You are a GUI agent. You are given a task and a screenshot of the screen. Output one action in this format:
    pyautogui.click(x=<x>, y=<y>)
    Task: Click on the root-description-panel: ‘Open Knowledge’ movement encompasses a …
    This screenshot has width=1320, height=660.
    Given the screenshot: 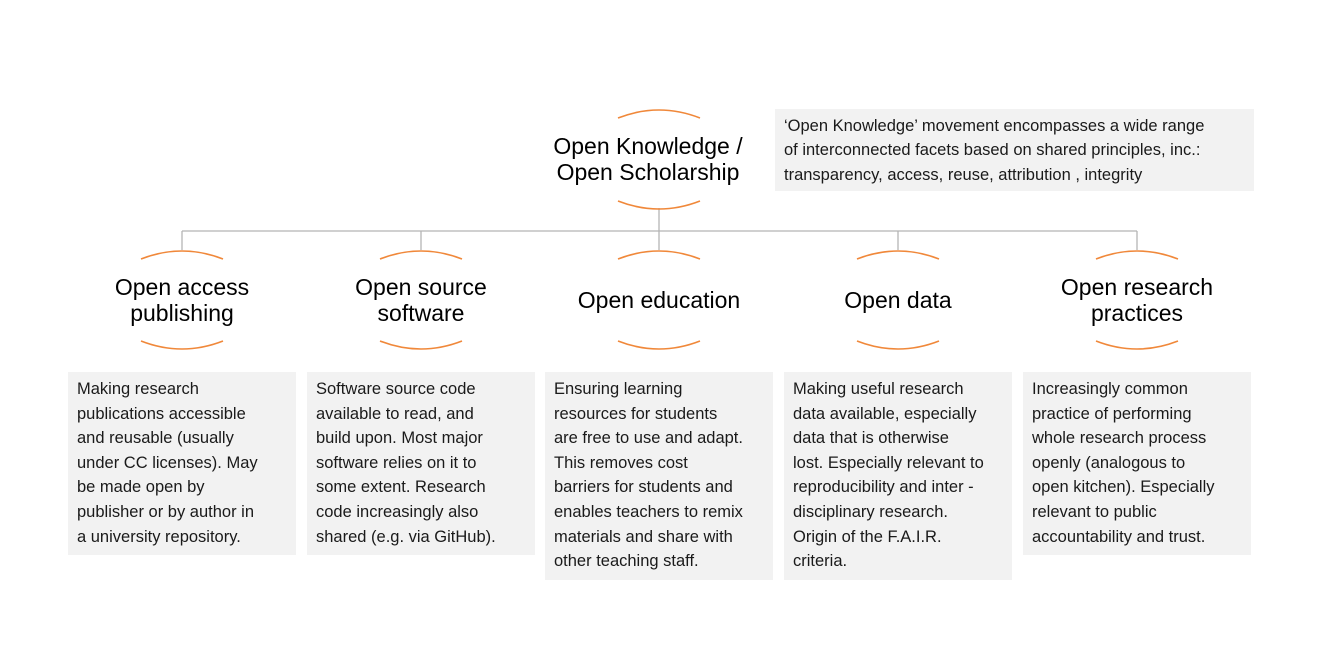 What is the action you would take?
    pyautogui.click(x=1014, y=150)
    